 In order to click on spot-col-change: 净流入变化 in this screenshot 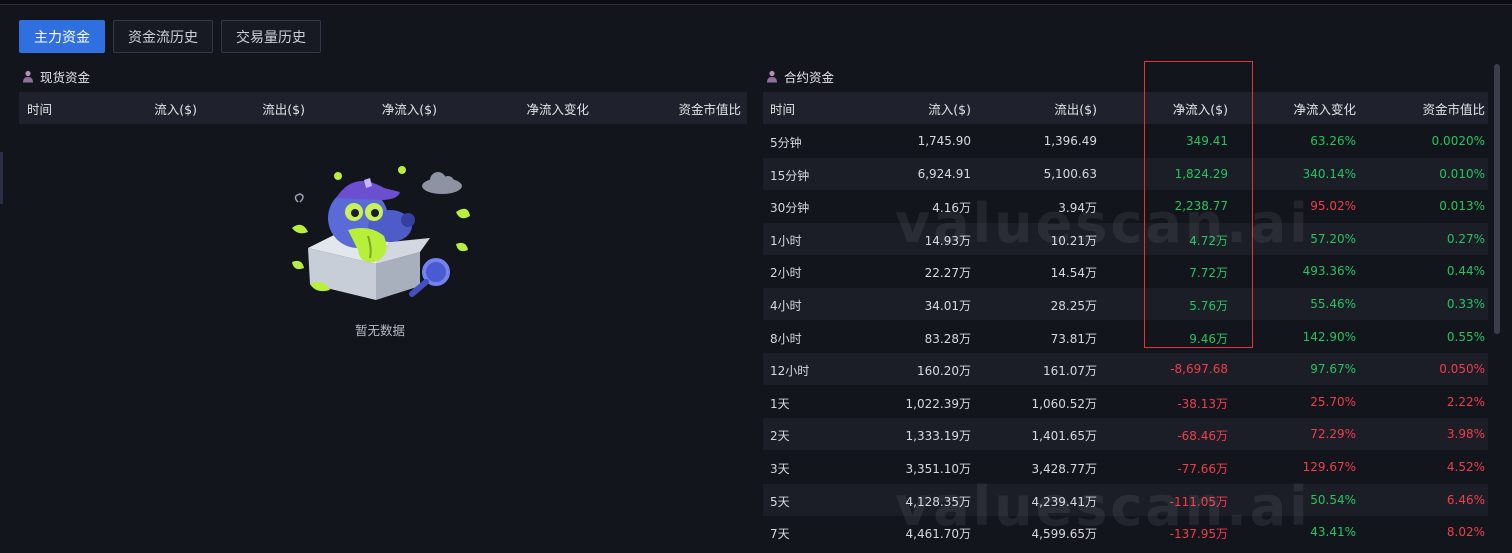, I will do `click(557, 109)`.